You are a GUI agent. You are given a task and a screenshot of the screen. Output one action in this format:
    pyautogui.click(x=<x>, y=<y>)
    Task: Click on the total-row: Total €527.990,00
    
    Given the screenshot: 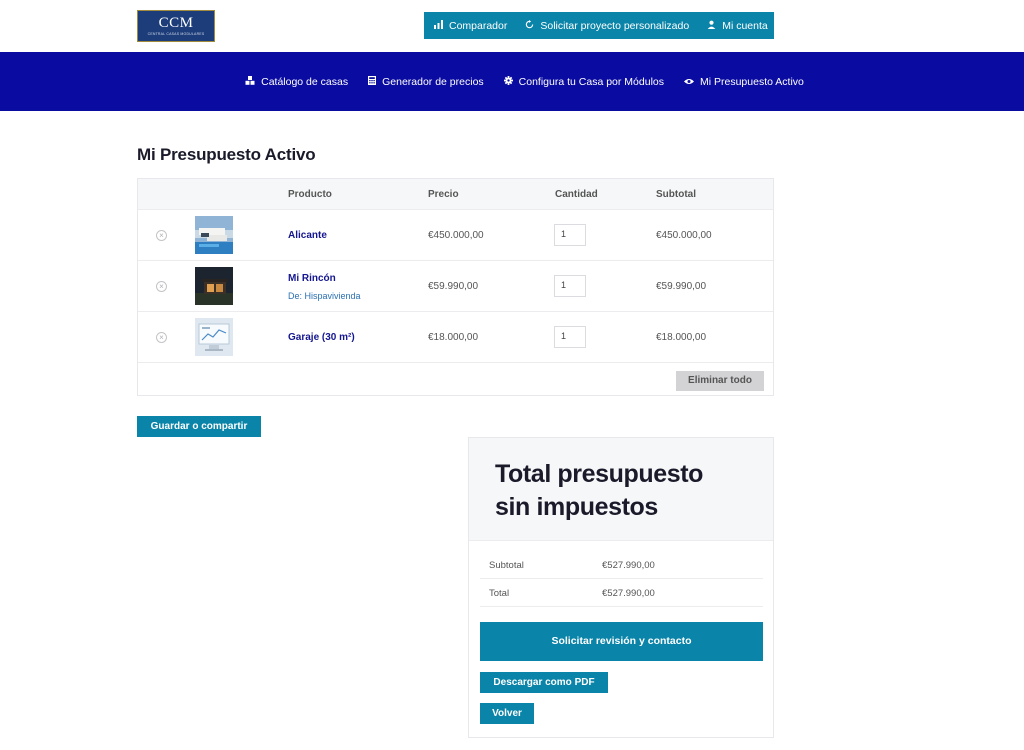 What is the action you would take?
    pyautogui.click(x=621, y=593)
    